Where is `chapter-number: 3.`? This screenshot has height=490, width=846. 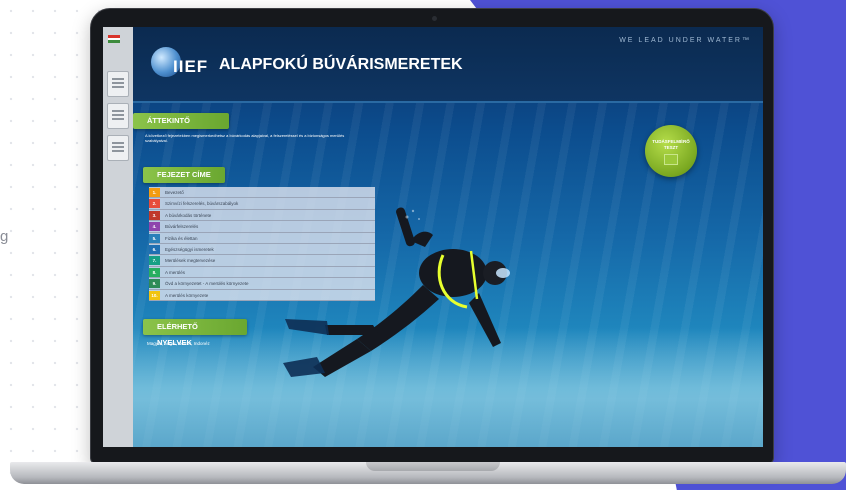 chapter-number: 3. is located at coordinates (154, 215).